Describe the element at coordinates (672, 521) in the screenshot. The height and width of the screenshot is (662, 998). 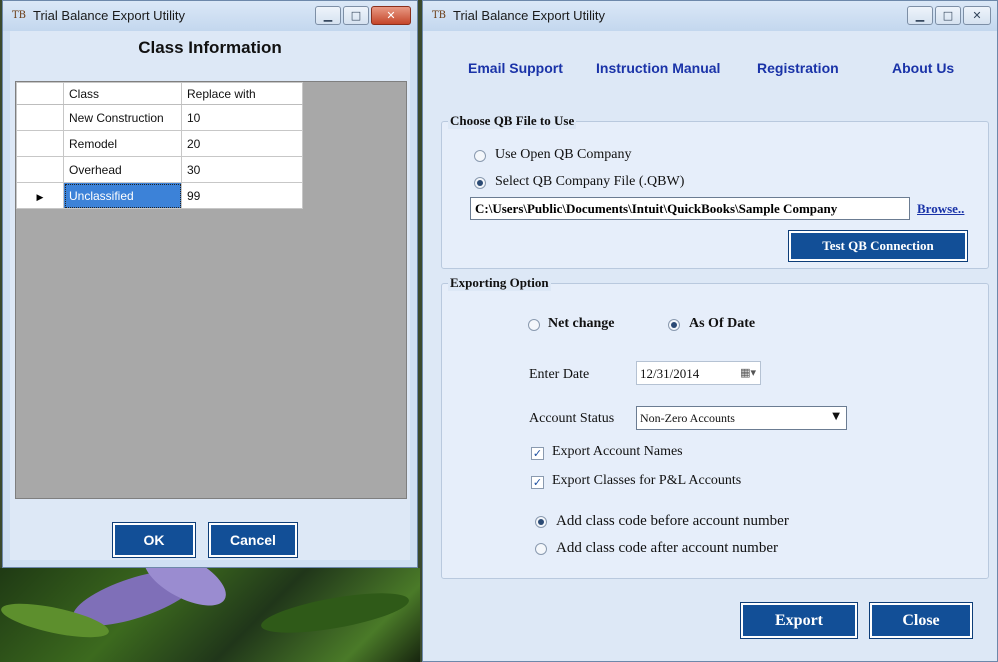
I see `class-code-before-label: Add class code before account number` at that location.